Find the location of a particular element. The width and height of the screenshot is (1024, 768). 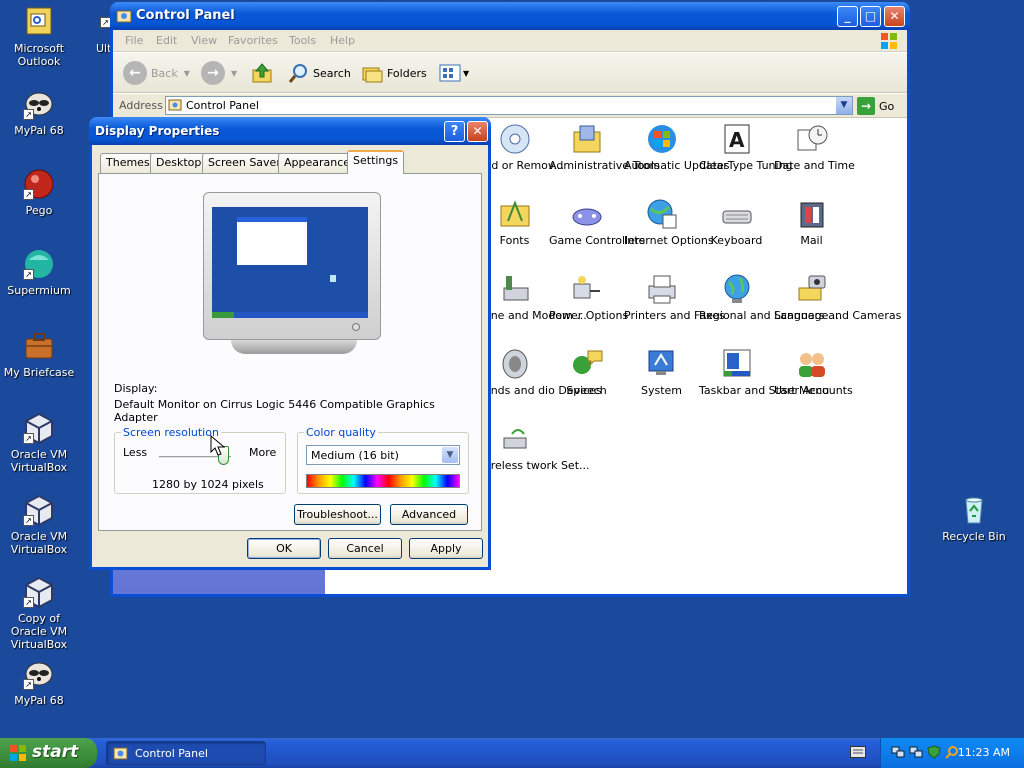

back-button: ← Back ▼ is located at coordinates (156, 73).